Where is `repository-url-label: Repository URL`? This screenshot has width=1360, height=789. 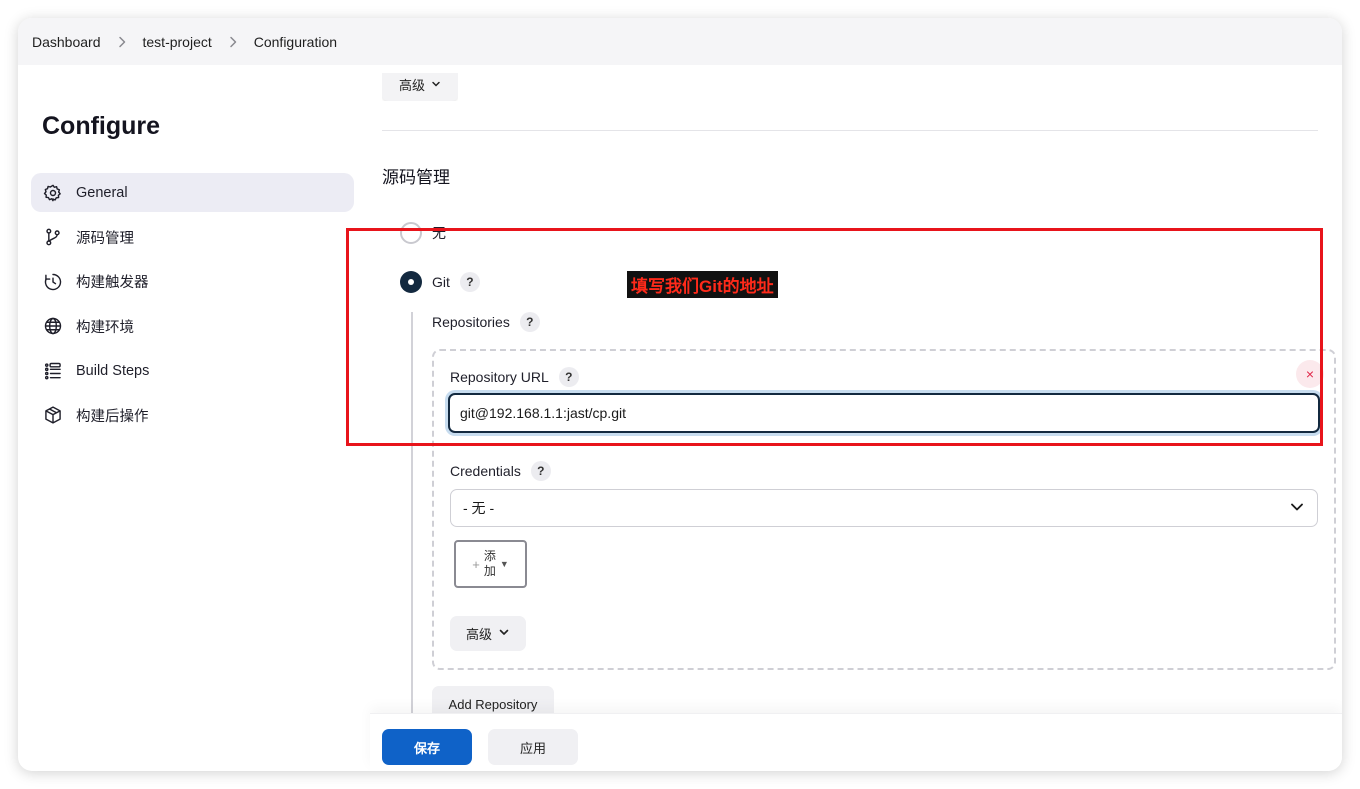 repository-url-label: Repository URL is located at coordinates (499, 377).